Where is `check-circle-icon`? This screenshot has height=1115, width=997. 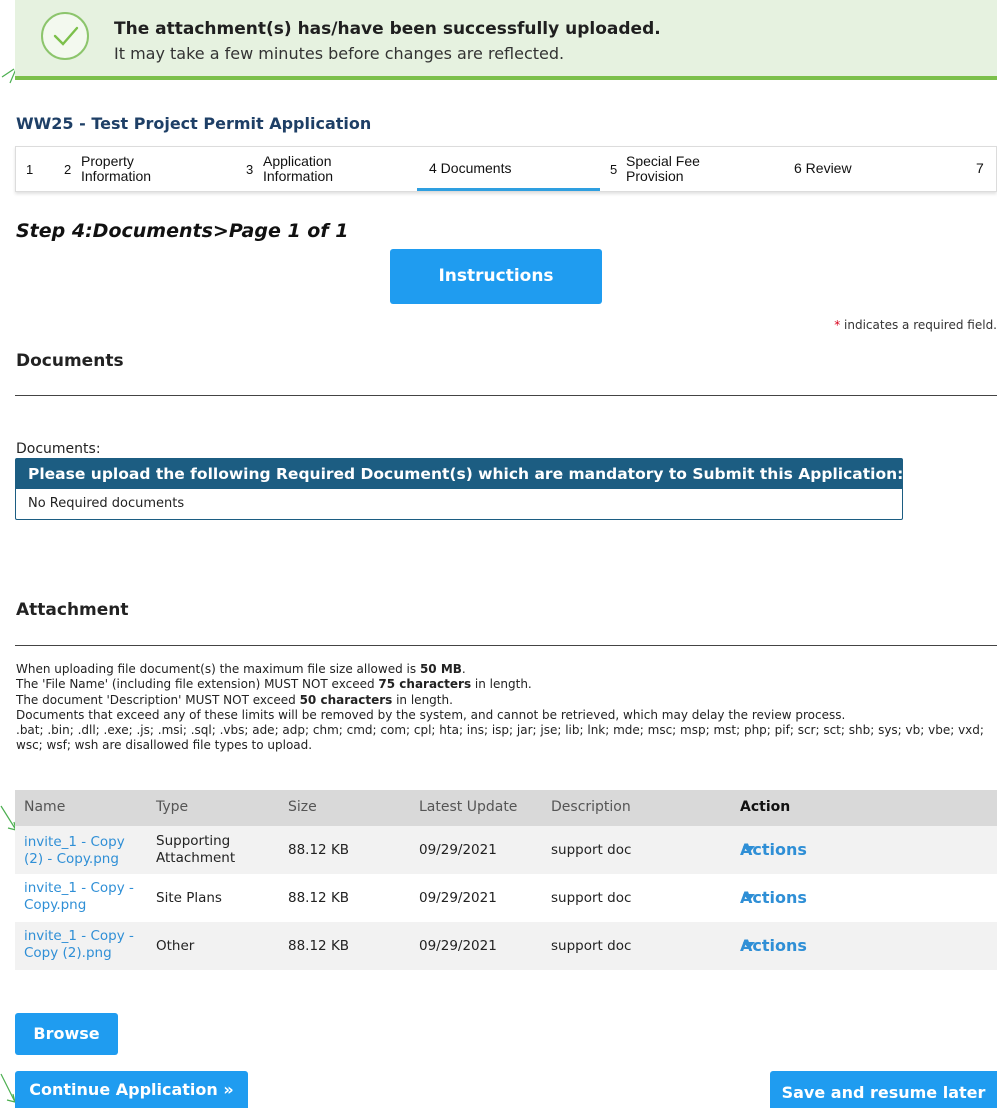 check-circle-icon is located at coordinates (65, 36).